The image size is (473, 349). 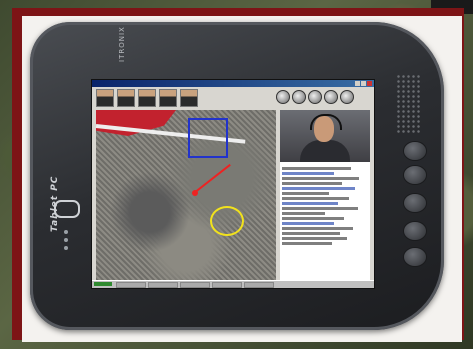 What do you see at coordinates (283, 97) in the screenshot?
I see `play-button` at bounding box center [283, 97].